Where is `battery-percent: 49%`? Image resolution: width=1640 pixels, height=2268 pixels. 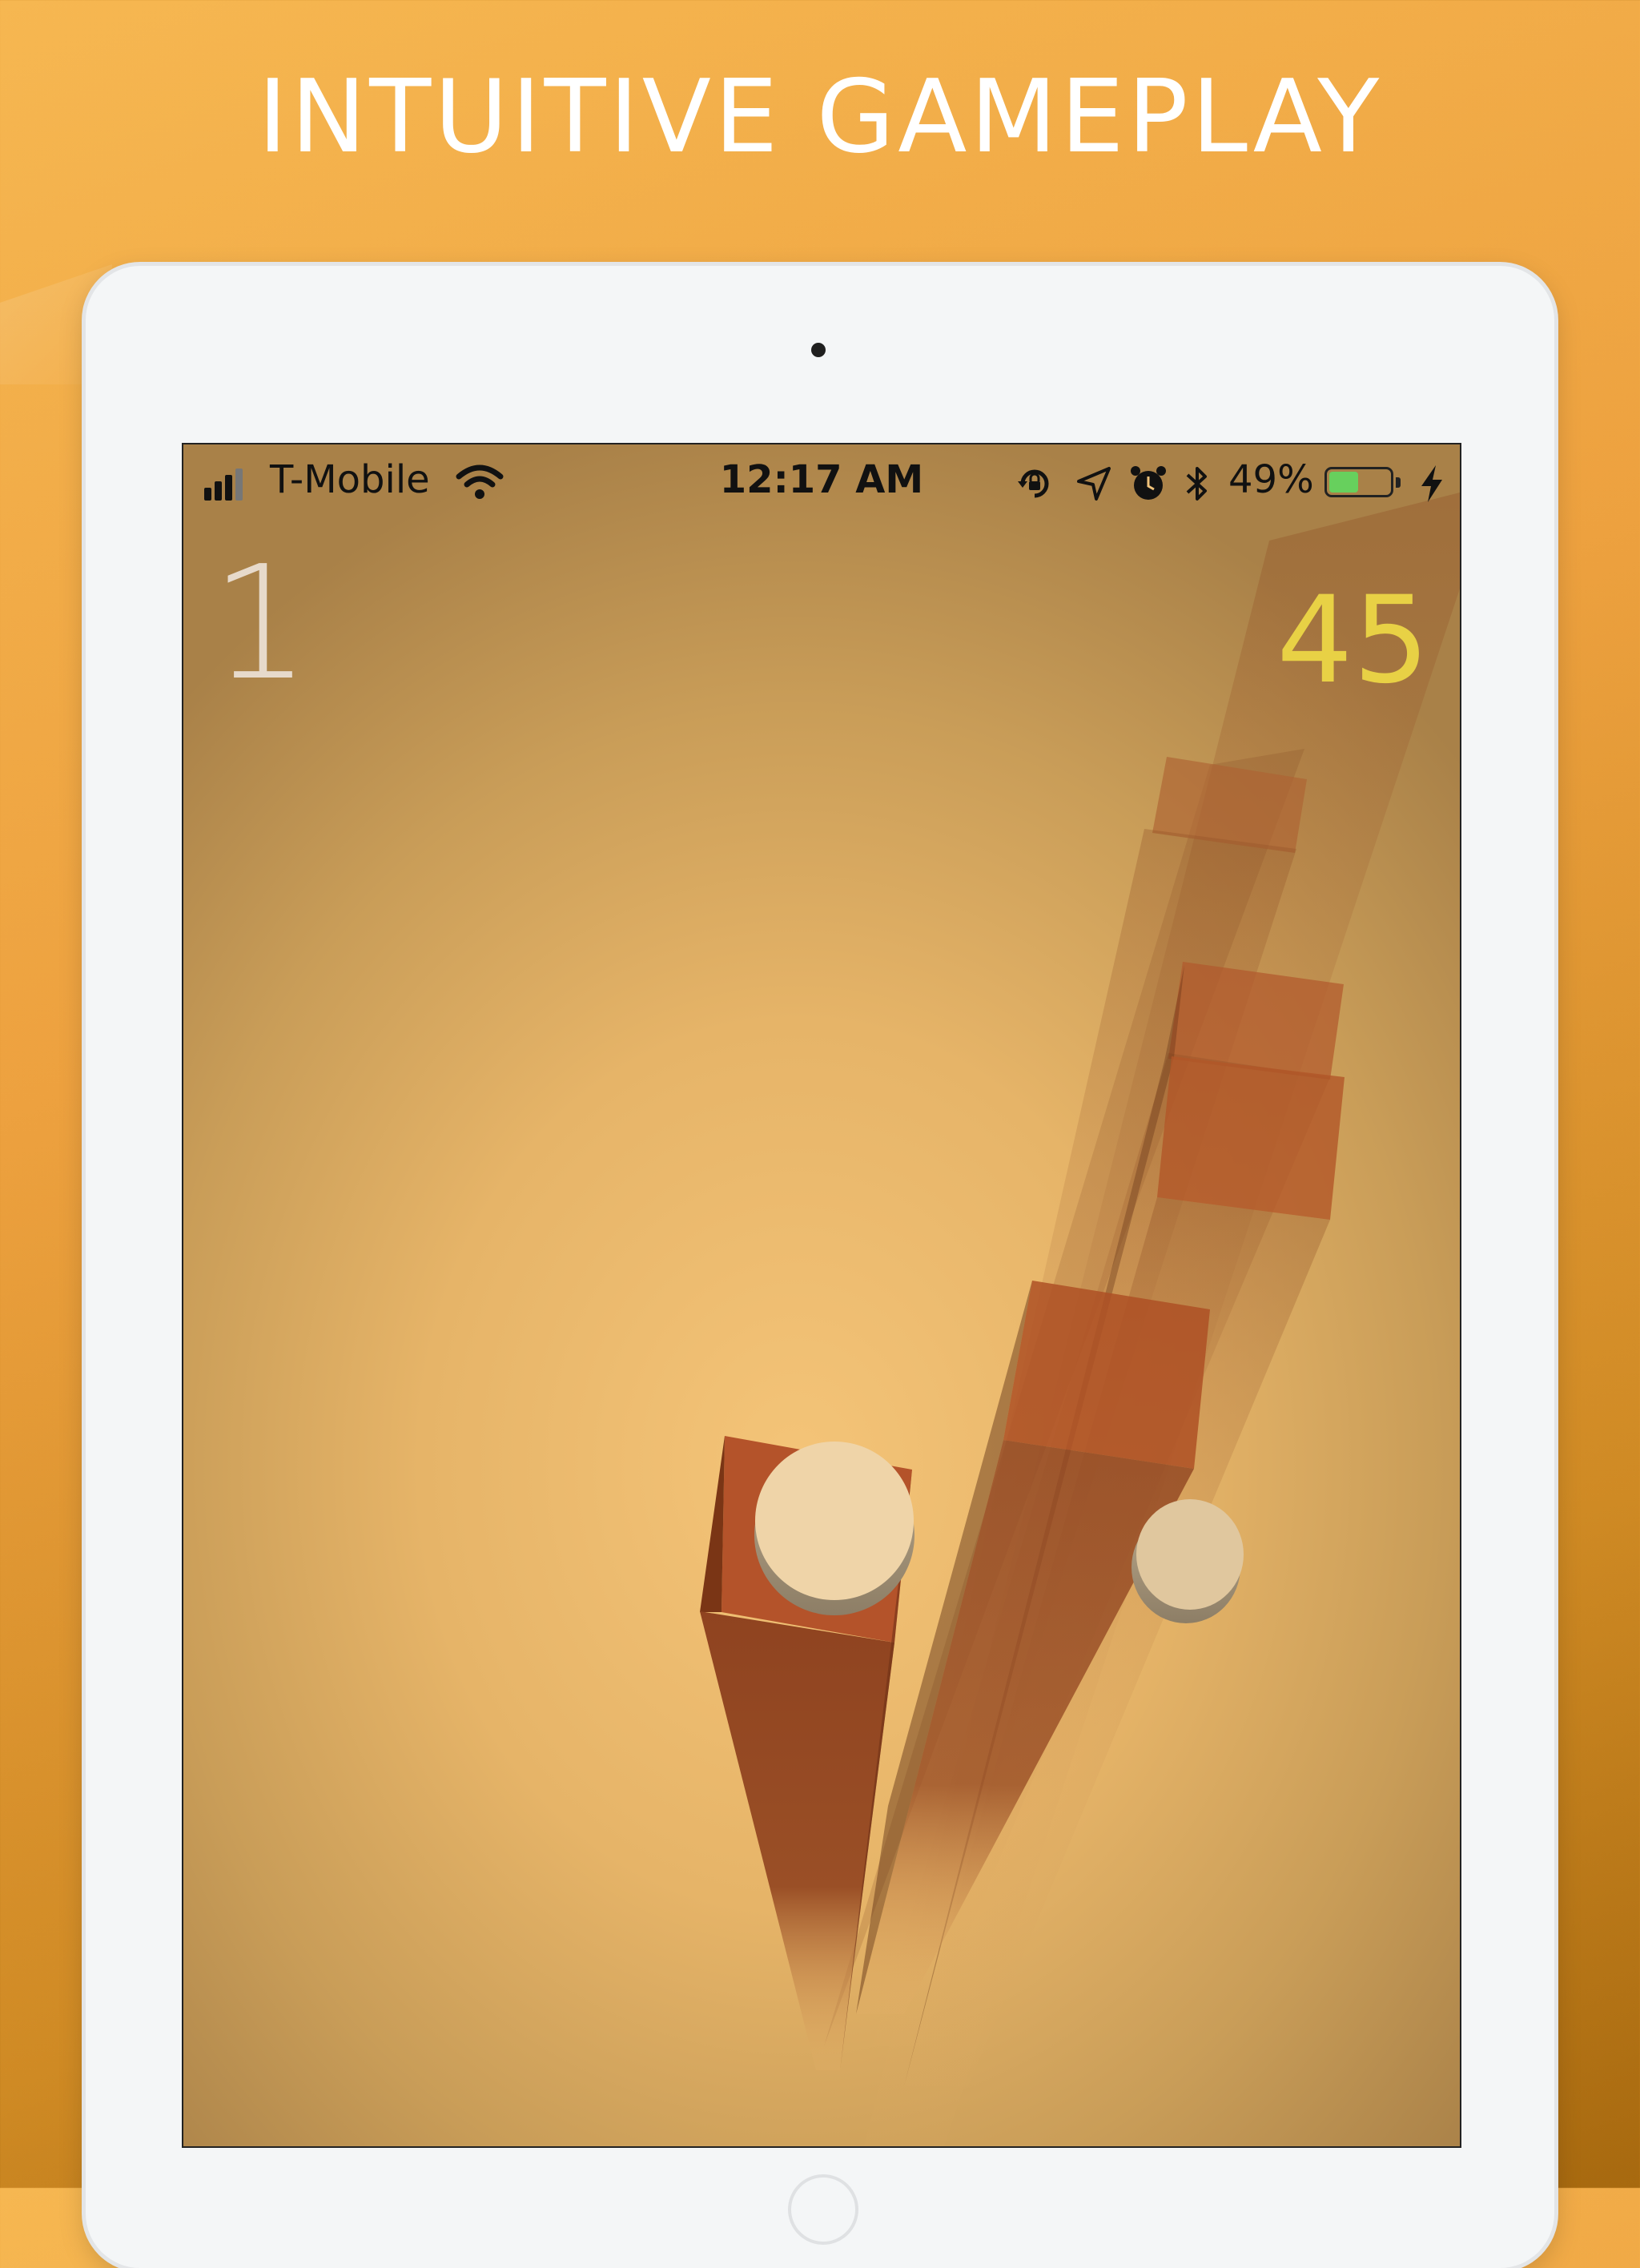
battery-percent: 49% is located at coordinates (1271, 479).